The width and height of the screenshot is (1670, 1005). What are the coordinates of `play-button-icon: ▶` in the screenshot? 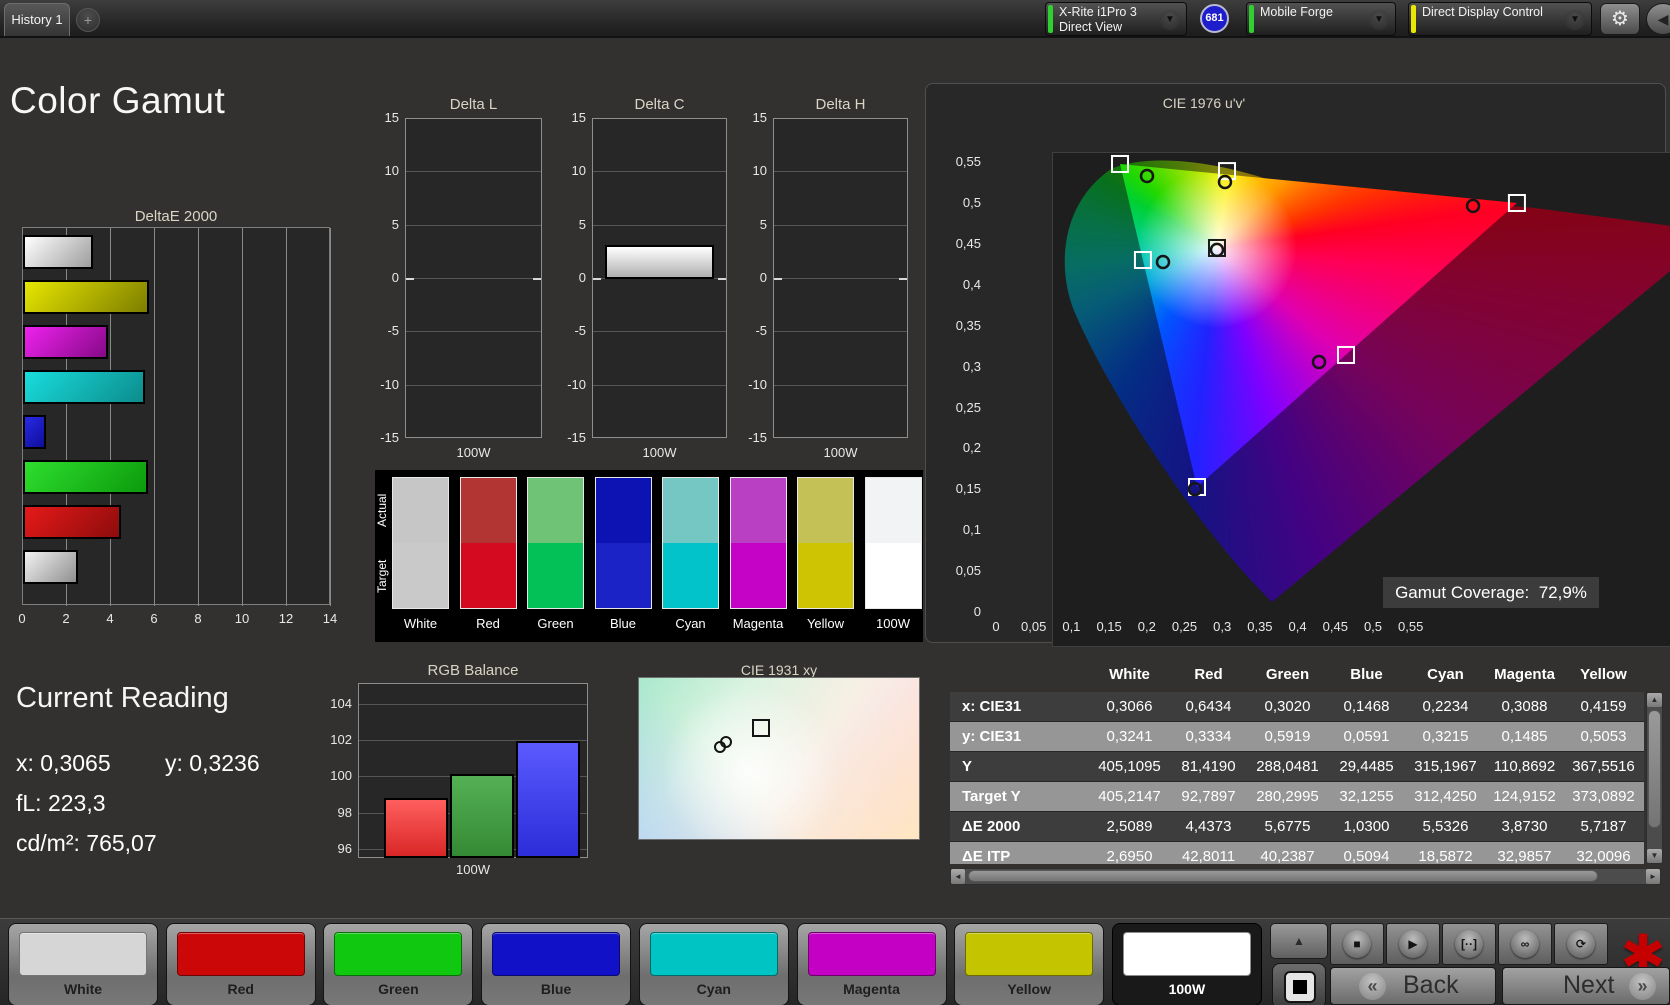 It's located at (1413, 944).